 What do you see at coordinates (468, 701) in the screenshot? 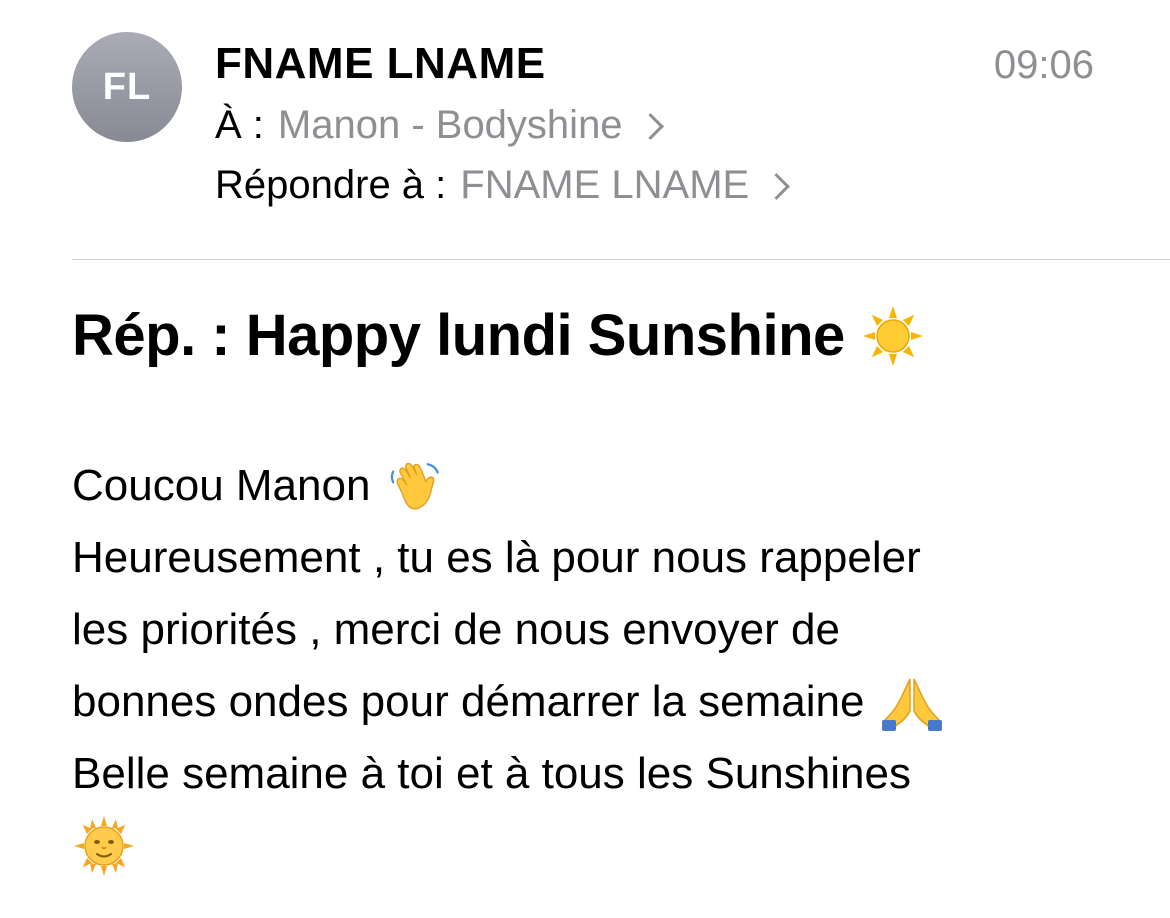
I see `body-line-text: bonnes ondes pour démarrer la semaine` at bounding box center [468, 701].